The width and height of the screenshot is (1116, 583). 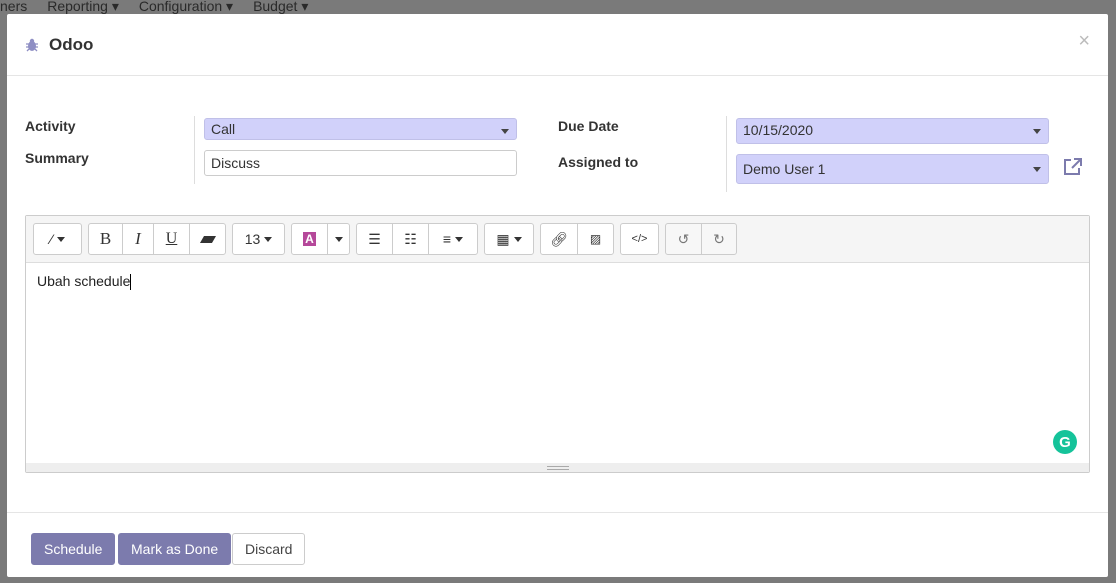 I want to click on link-icon: 🔗︎, so click(x=559, y=238).